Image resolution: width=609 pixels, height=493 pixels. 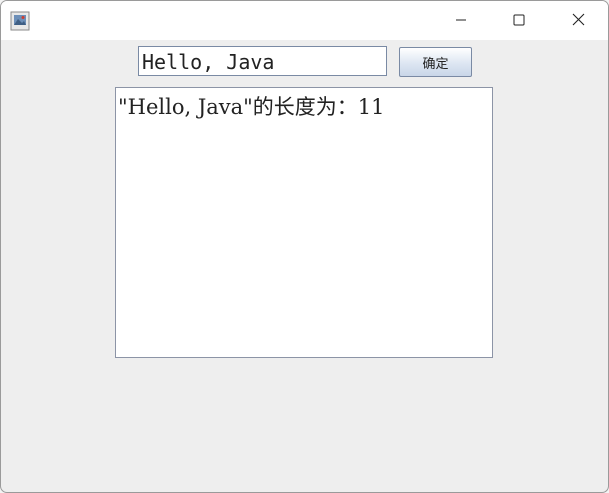 I want to click on title-bar, so click(x=304, y=20).